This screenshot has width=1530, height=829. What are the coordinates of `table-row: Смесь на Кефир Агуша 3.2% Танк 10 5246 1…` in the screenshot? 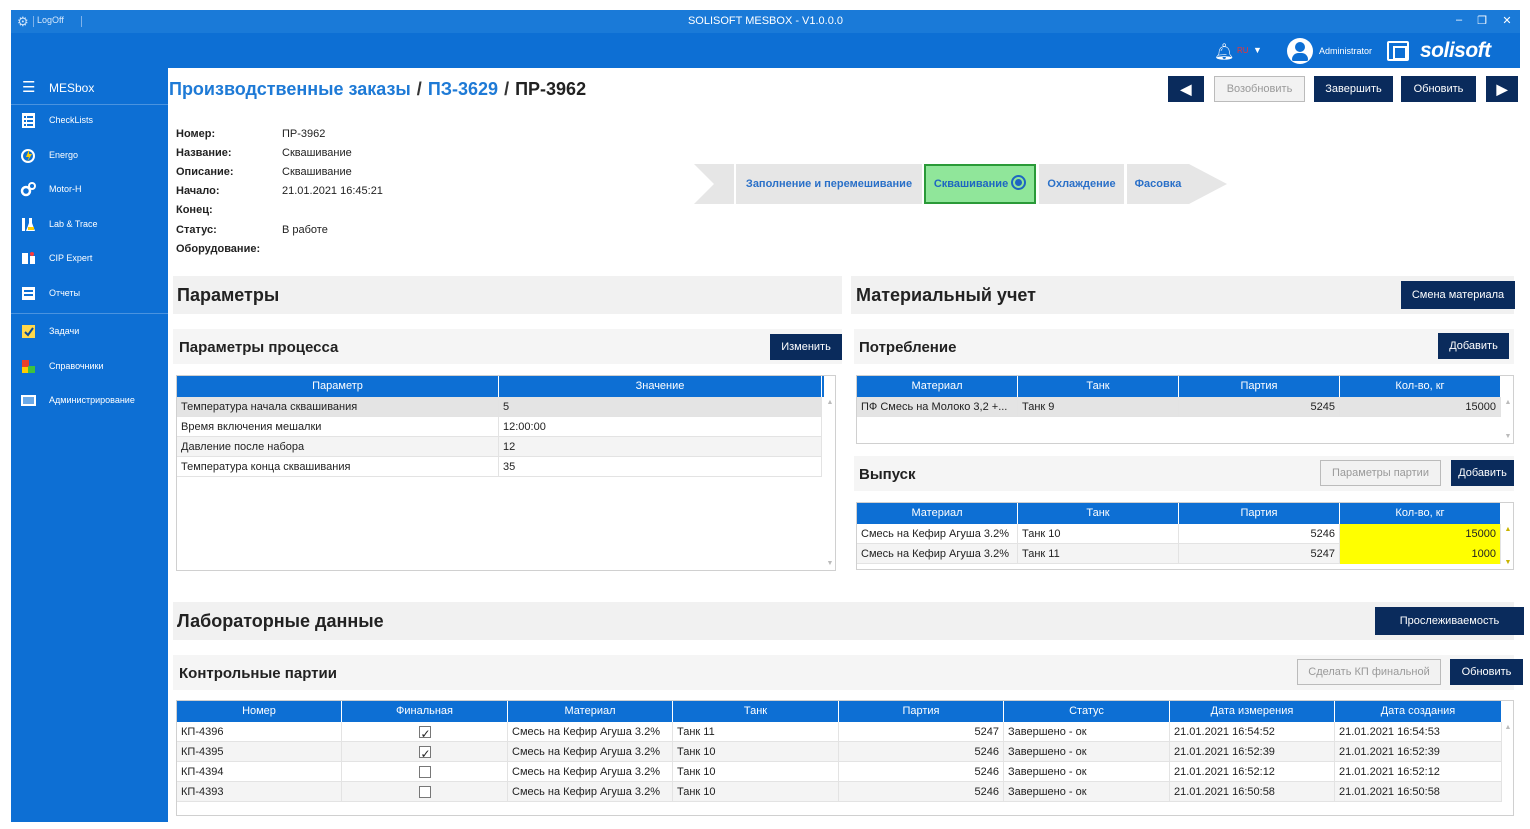 It's located at (1179, 534).